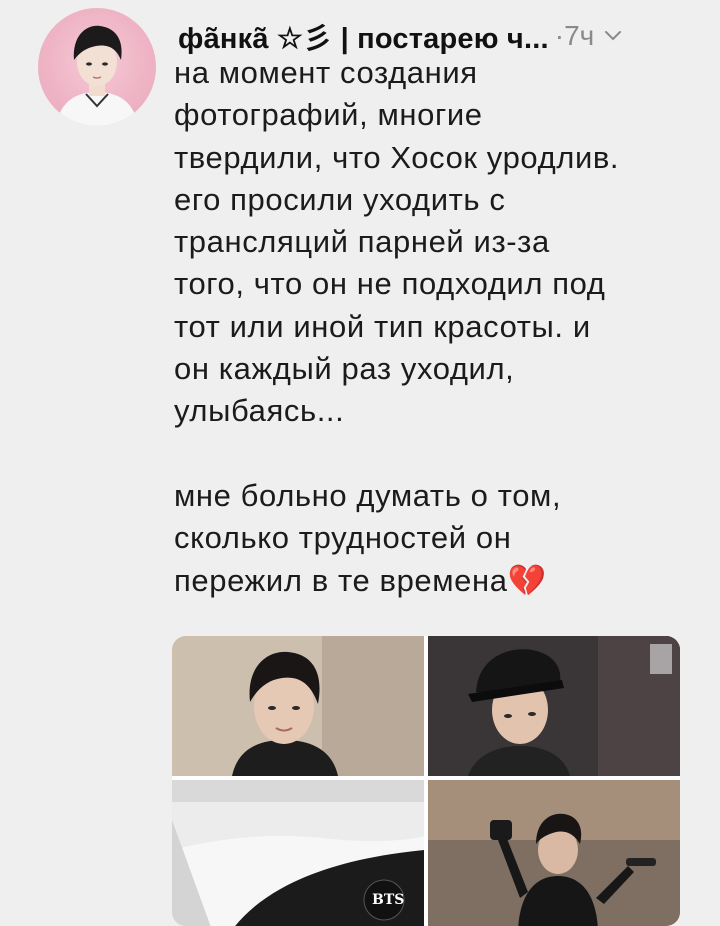 Image resolution: width=720 pixels, height=926 pixels. Describe the element at coordinates (388, 900) in the screenshot. I see `bts-logo: BTS` at that location.